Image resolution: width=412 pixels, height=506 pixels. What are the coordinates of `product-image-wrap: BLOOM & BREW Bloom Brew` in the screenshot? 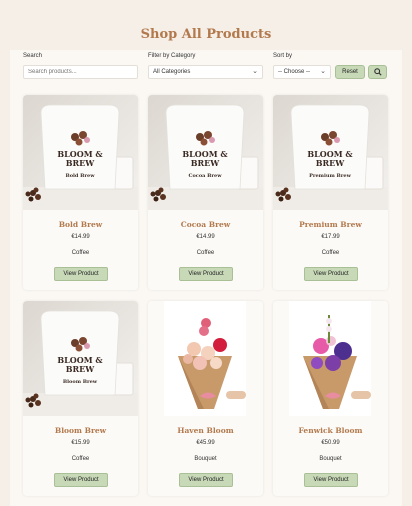 It's located at (80, 358).